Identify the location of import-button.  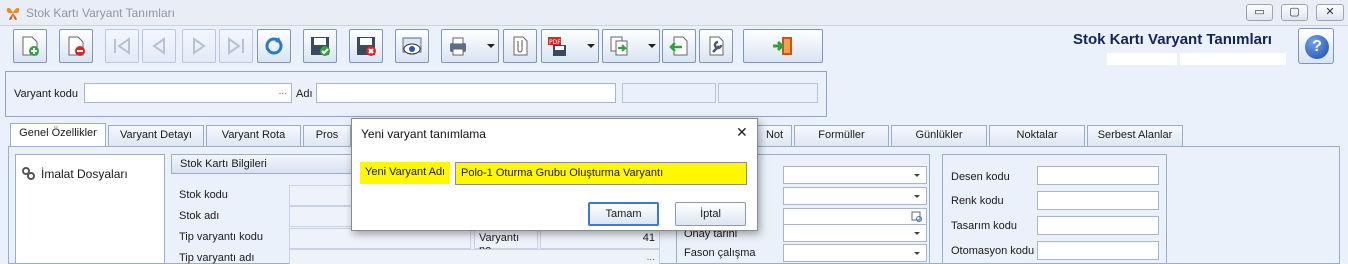
(679, 46).